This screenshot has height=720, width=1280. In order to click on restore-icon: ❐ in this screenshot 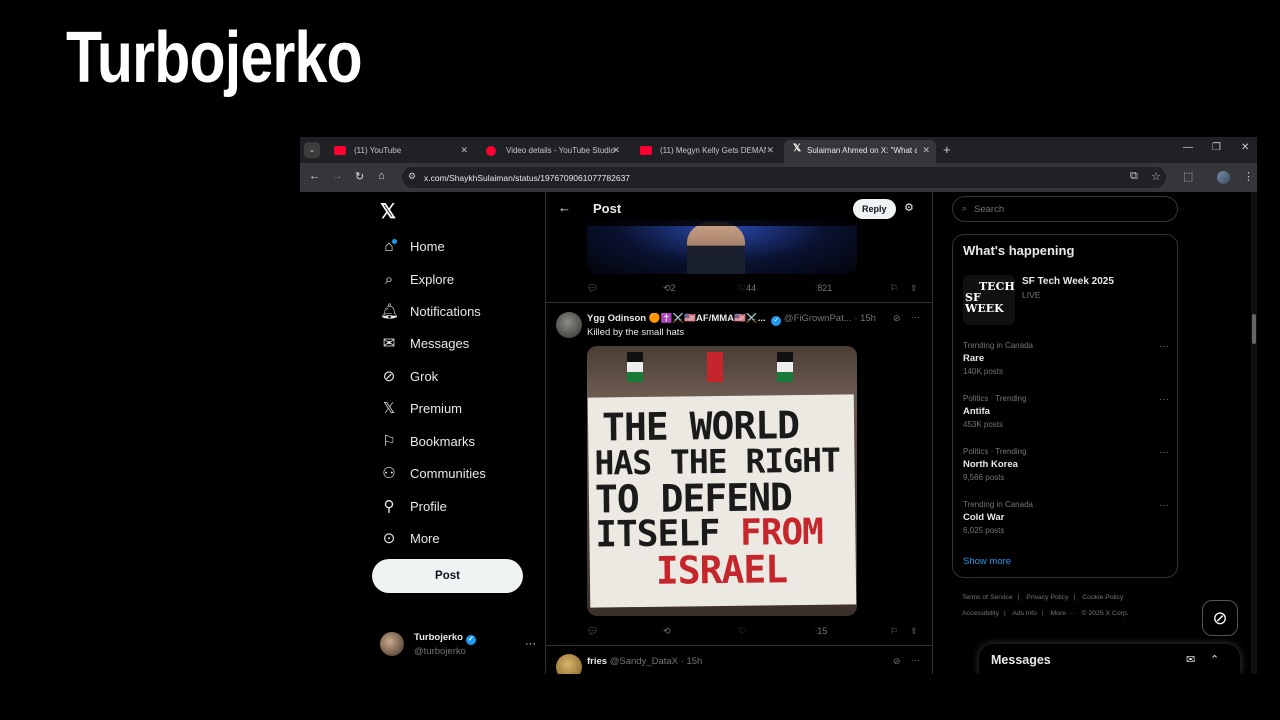, I will do `click(1216, 147)`.